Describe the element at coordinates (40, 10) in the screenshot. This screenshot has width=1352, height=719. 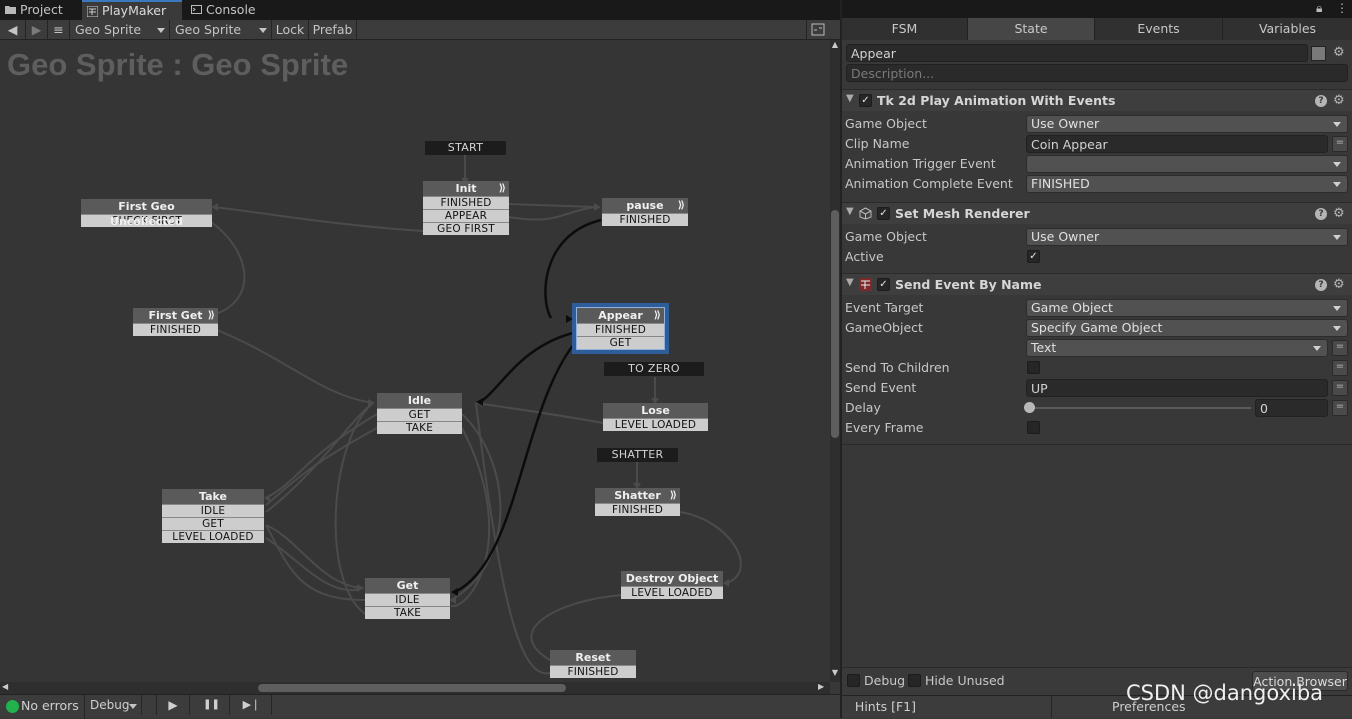
I see `tab-project: Project` at that location.